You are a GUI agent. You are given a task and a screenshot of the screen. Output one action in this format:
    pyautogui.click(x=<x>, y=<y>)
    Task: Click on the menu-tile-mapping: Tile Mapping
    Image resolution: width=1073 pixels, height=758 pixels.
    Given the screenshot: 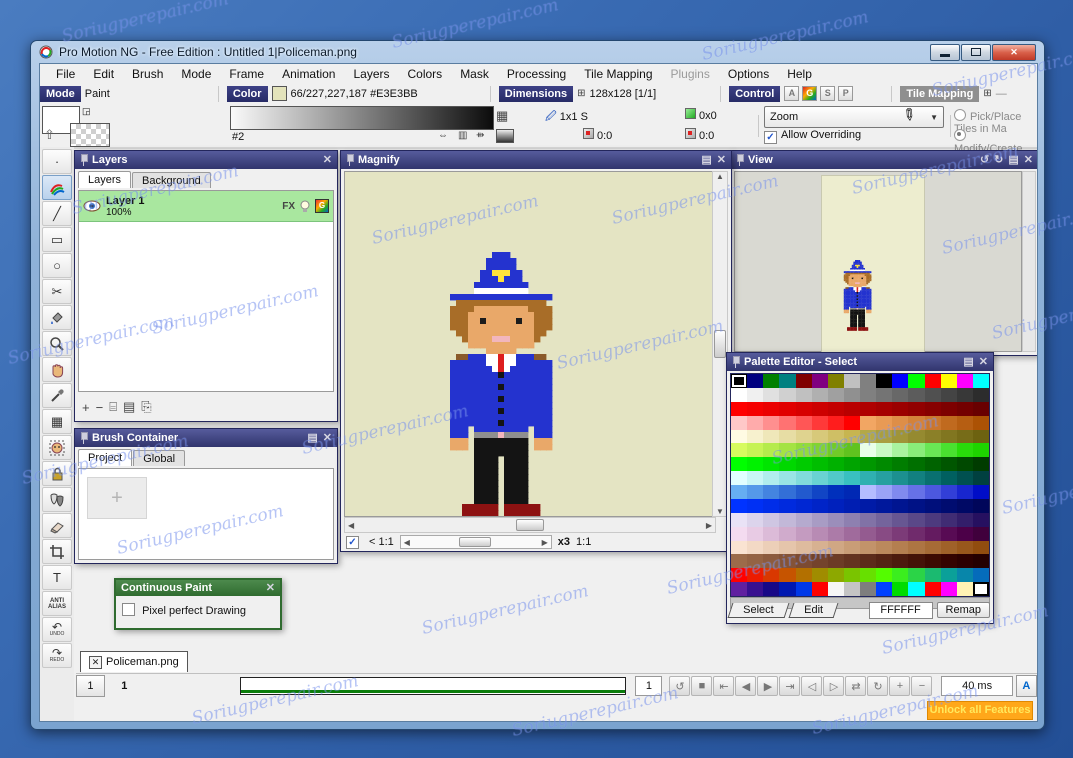 What is the action you would take?
    pyautogui.click(x=618, y=74)
    